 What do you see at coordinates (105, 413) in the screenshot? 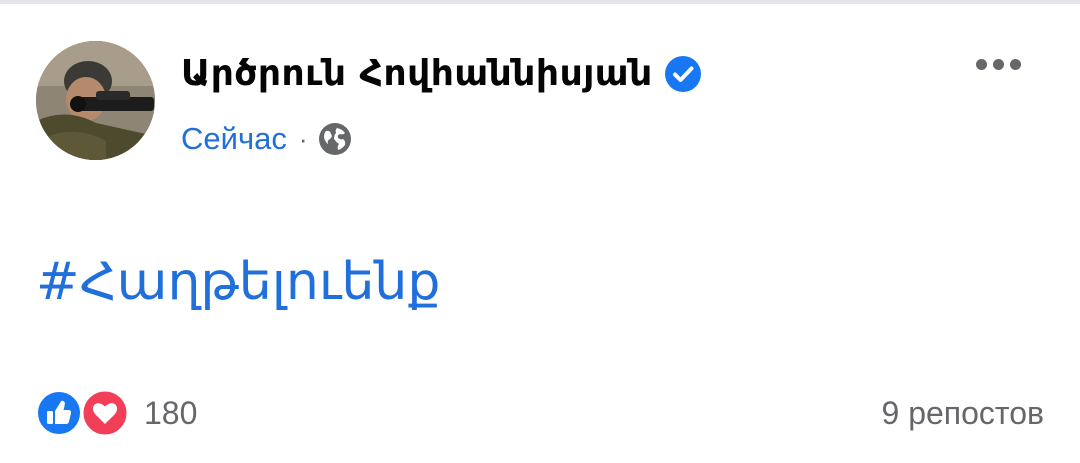
I see `love-icon` at bounding box center [105, 413].